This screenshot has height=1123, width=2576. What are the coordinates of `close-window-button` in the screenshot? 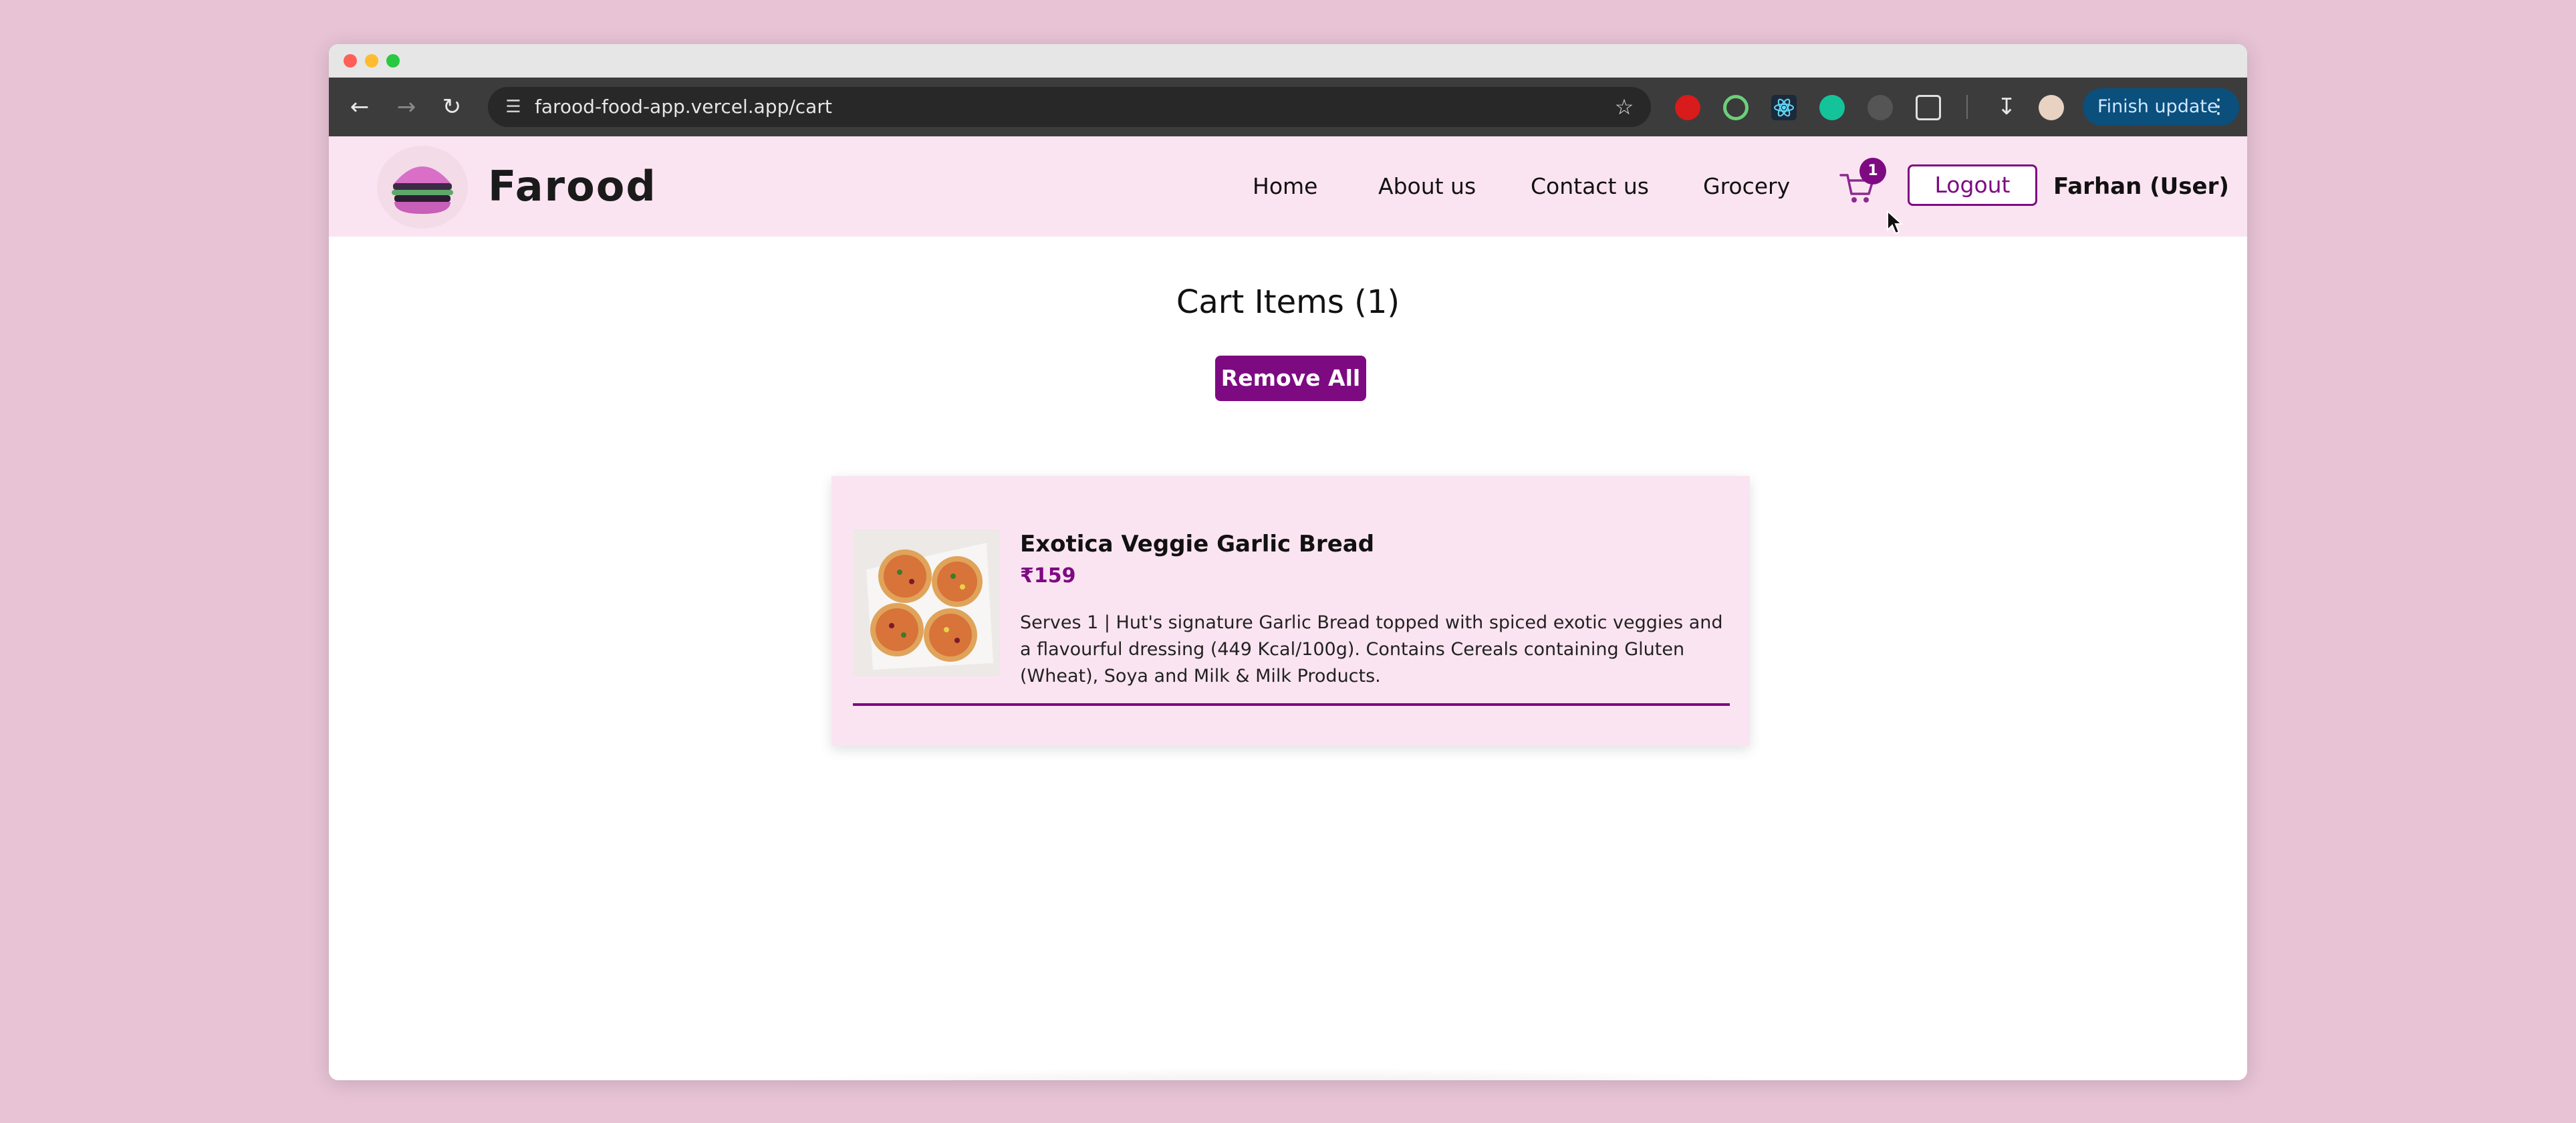 It's located at (351, 61).